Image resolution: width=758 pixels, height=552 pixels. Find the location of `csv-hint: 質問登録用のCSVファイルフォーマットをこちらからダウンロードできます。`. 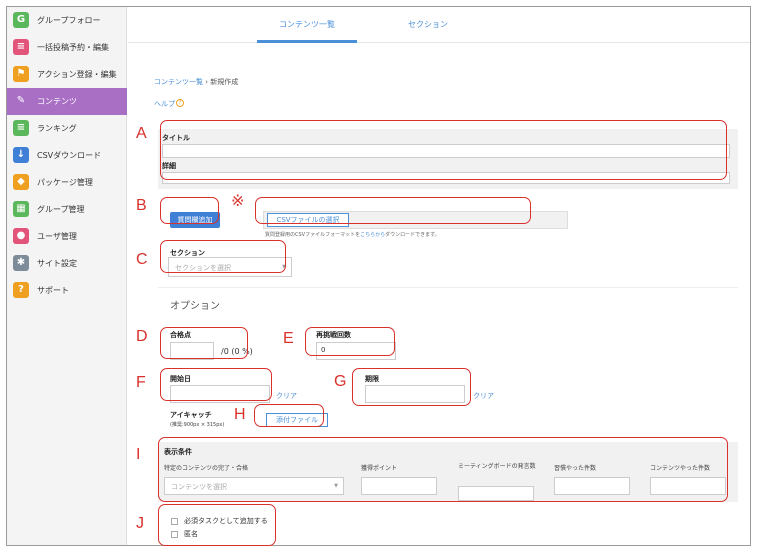

csv-hint: 質問登録用のCSVファイルフォーマットをこちらからダウンロードできます。 is located at coordinates (352, 234).